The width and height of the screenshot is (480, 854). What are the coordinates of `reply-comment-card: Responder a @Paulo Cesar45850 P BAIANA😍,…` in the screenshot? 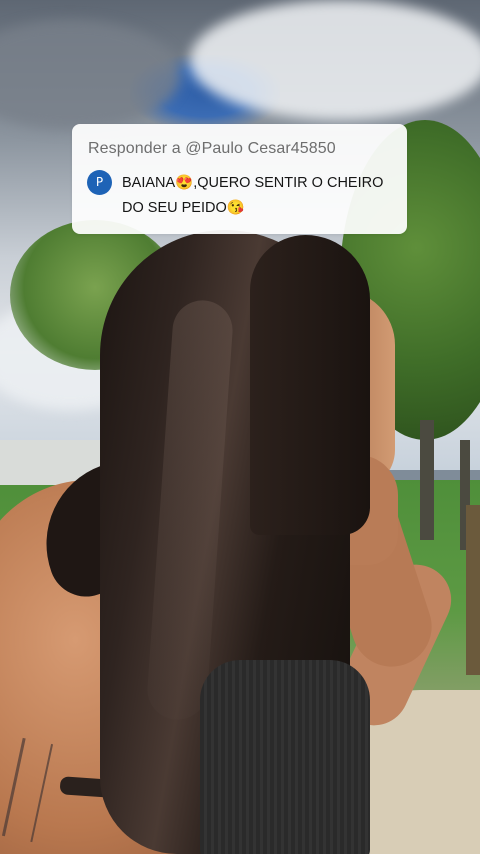 It's located at (239, 179).